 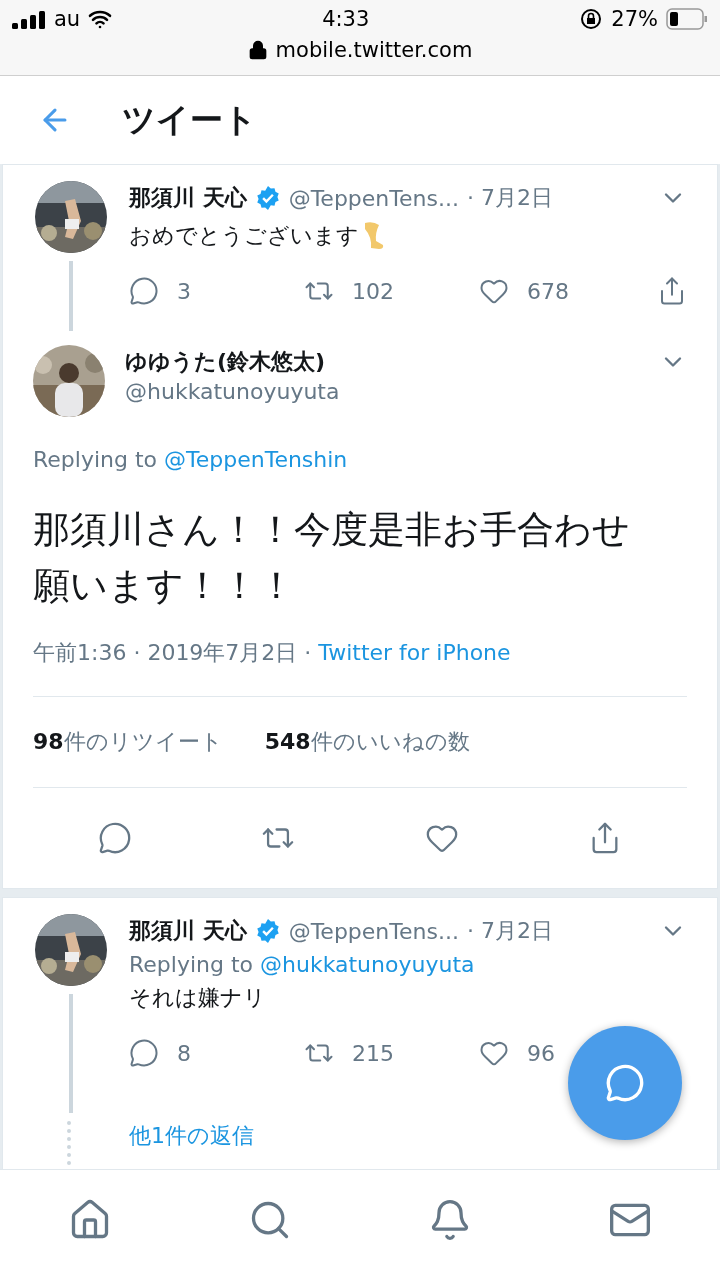 What do you see at coordinates (367, 964) in the screenshot?
I see `mention-link: @hukkatunoyuyuta` at bounding box center [367, 964].